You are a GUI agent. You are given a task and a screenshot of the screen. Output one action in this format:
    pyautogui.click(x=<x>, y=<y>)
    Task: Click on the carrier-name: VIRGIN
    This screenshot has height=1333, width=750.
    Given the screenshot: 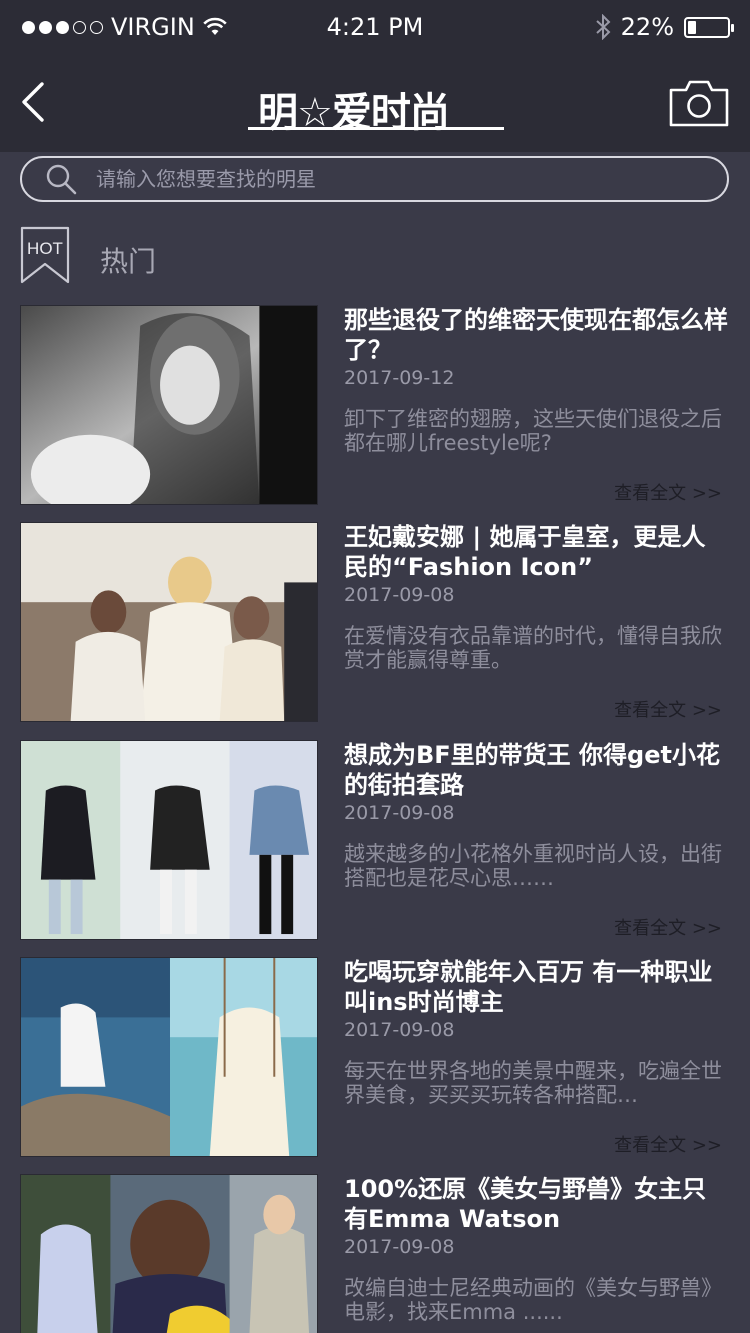 What is the action you would take?
    pyautogui.click(x=153, y=27)
    